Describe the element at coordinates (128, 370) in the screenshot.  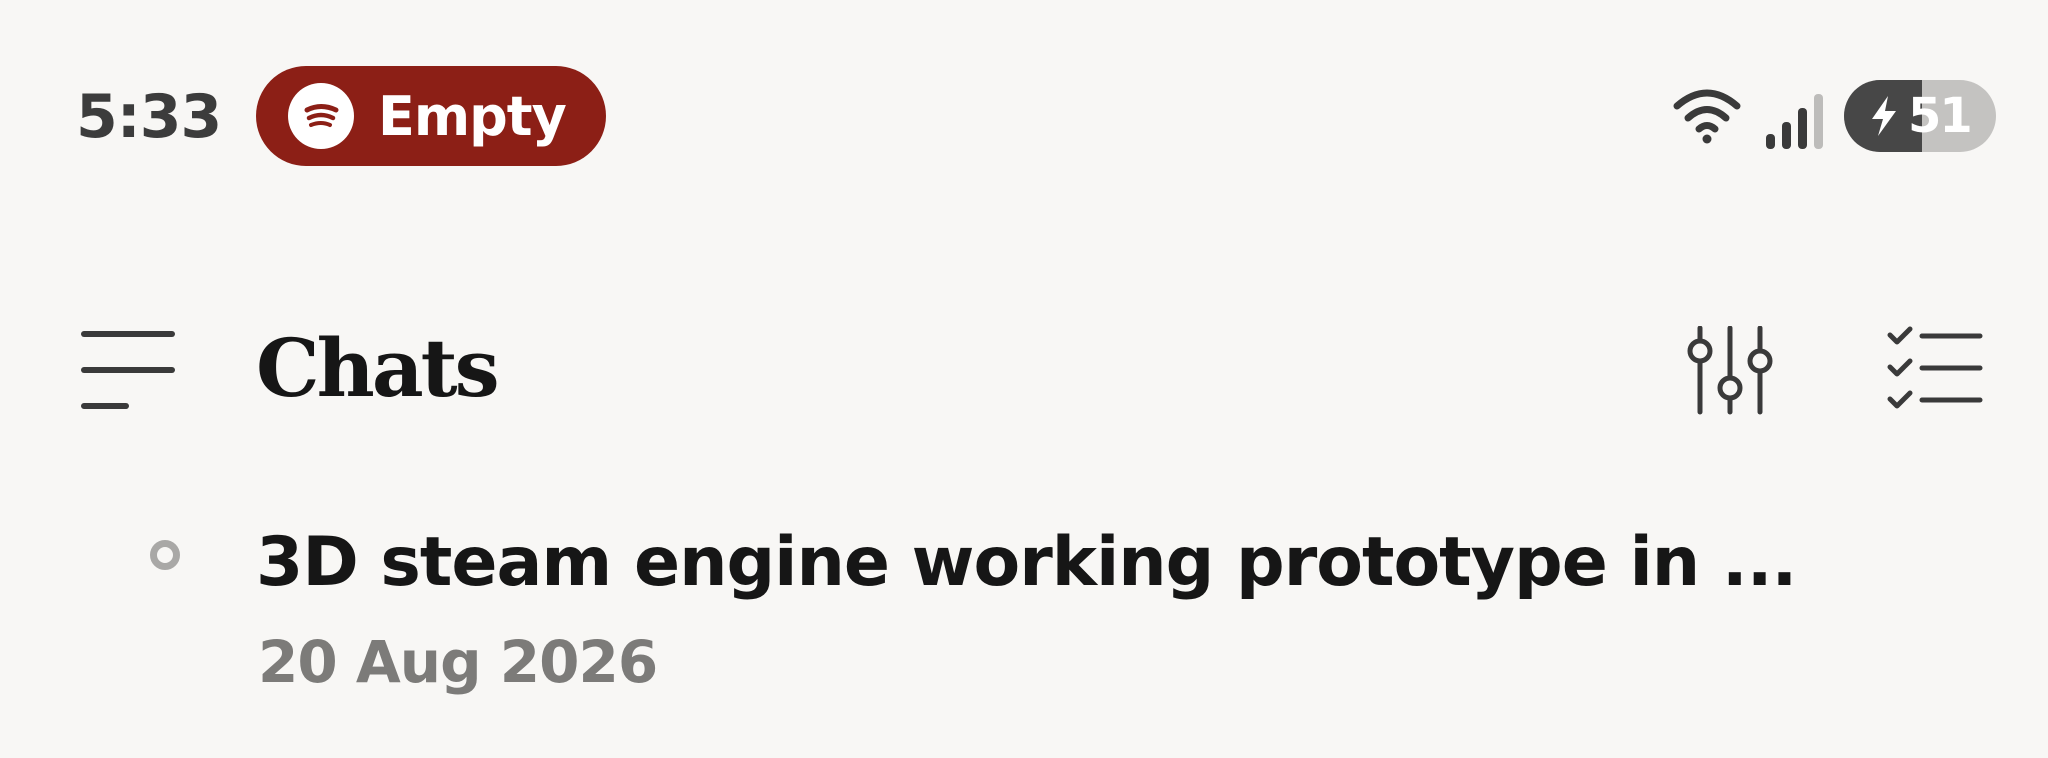
I see `menu-icon` at that location.